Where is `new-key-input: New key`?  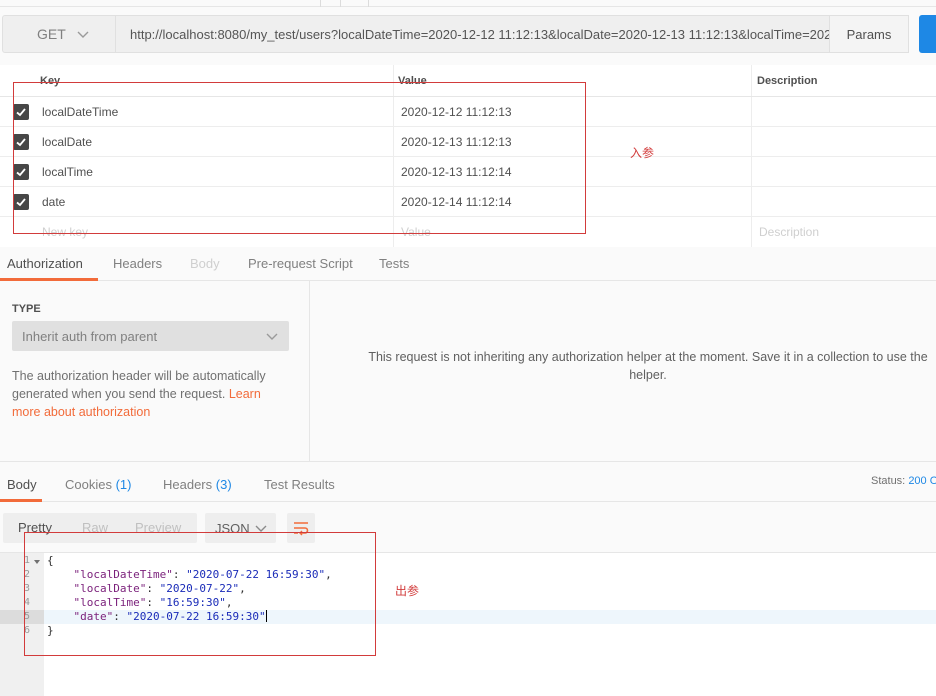
new-key-input: New key is located at coordinates (65, 232).